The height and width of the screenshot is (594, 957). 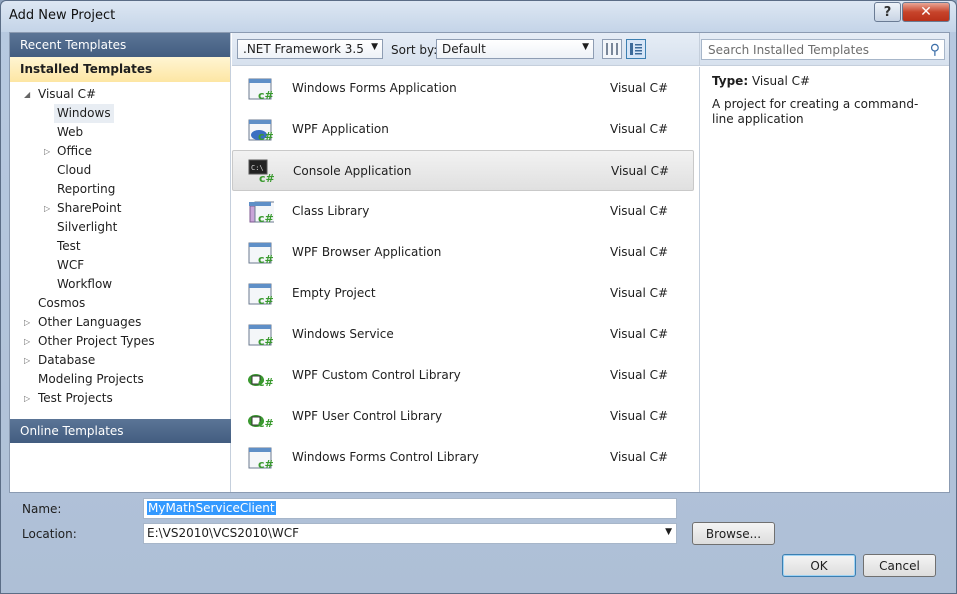 What do you see at coordinates (70, 132) in the screenshot?
I see `tree-item-label: Web` at bounding box center [70, 132].